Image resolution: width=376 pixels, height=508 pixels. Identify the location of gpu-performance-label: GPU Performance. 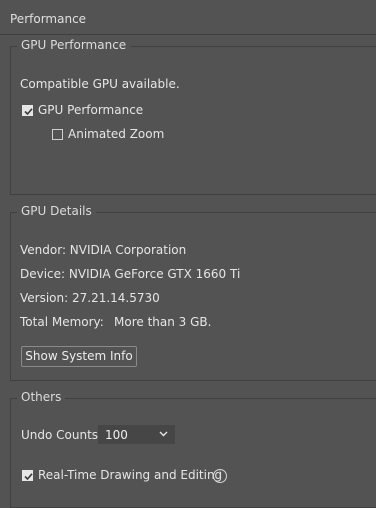
(90, 110).